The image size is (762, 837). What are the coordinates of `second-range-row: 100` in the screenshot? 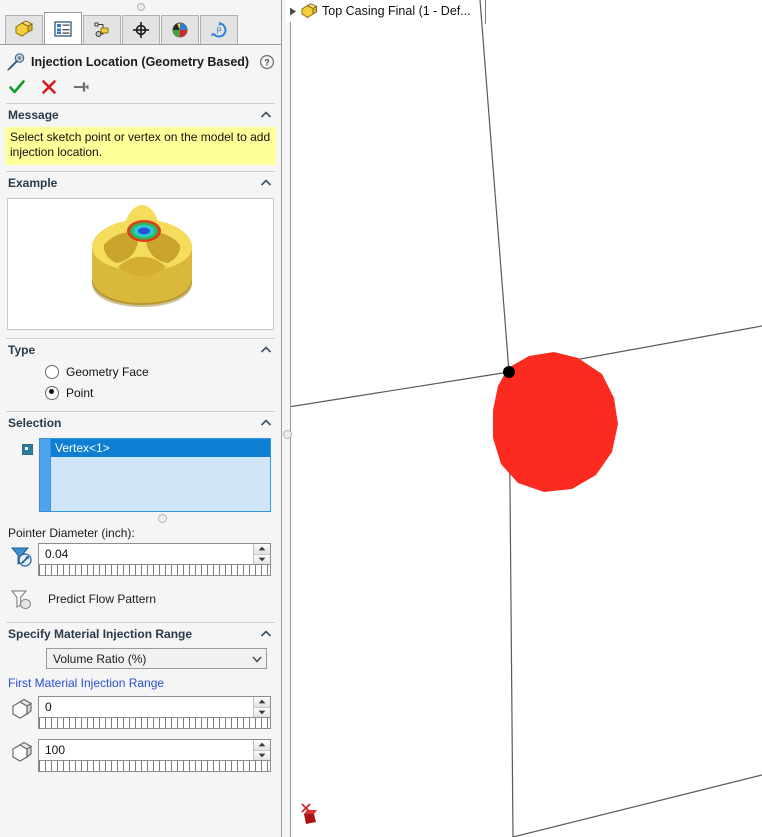 It's located at (140, 755).